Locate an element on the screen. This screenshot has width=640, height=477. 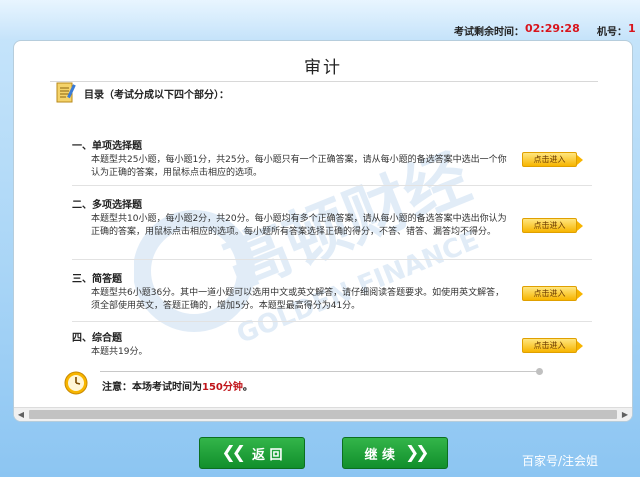
continue-button-label: 继 续 is located at coordinates (380, 455).